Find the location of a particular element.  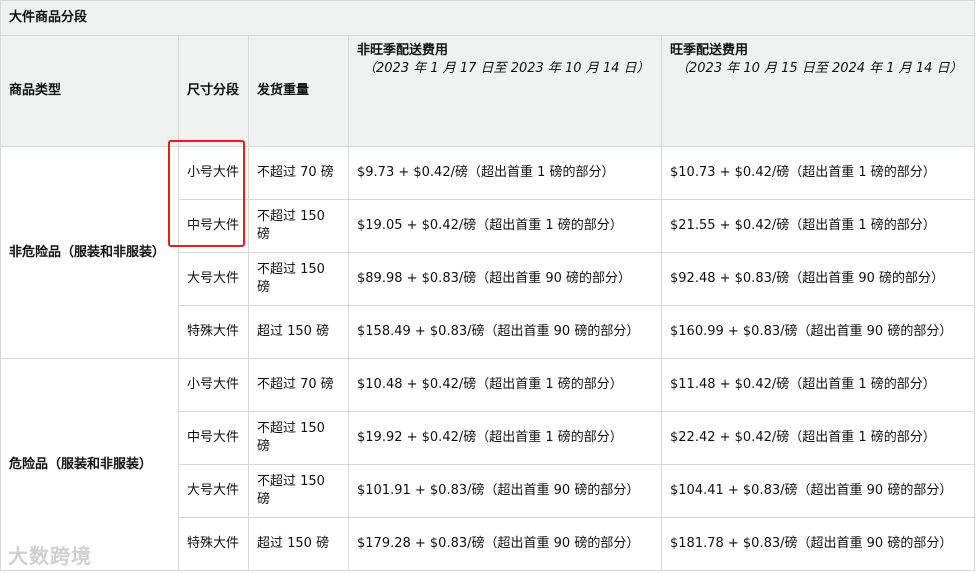

header-size-tier: 尺寸分段 is located at coordinates (213, 91).